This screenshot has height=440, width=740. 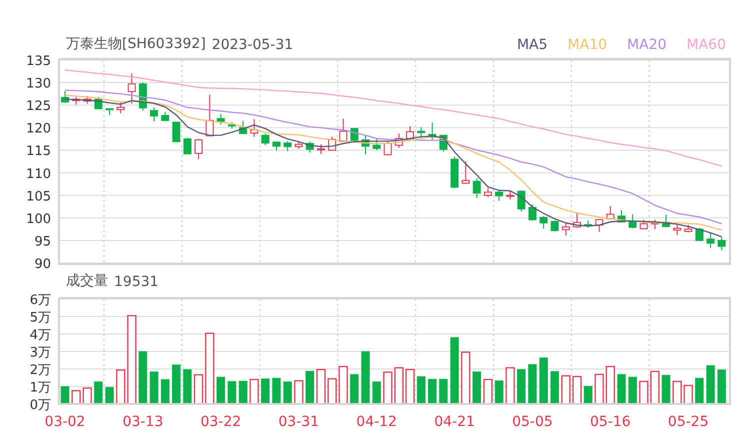 I want to click on axis-tick-label: 125, so click(x=38, y=106).